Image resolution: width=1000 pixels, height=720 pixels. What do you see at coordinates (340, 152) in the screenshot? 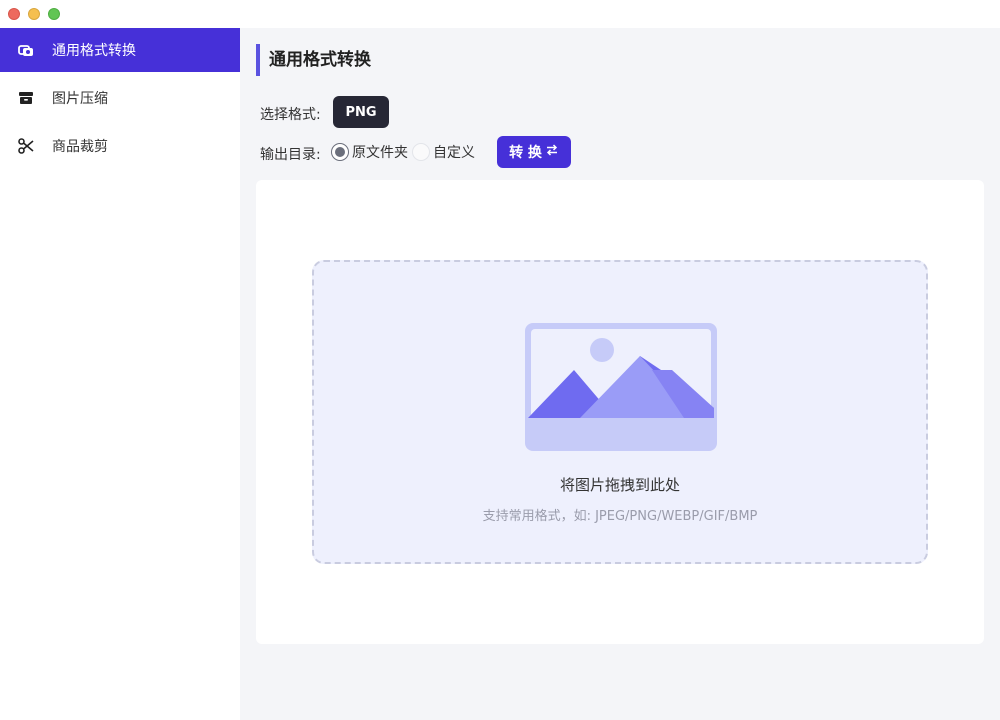
I see `radio-original-folder` at bounding box center [340, 152].